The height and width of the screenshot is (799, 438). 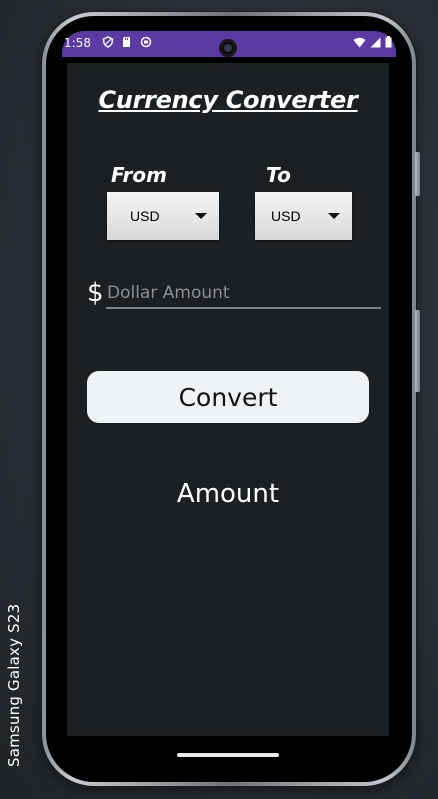 What do you see at coordinates (95, 293) in the screenshot?
I see `dollar-icon: $` at bounding box center [95, 293].